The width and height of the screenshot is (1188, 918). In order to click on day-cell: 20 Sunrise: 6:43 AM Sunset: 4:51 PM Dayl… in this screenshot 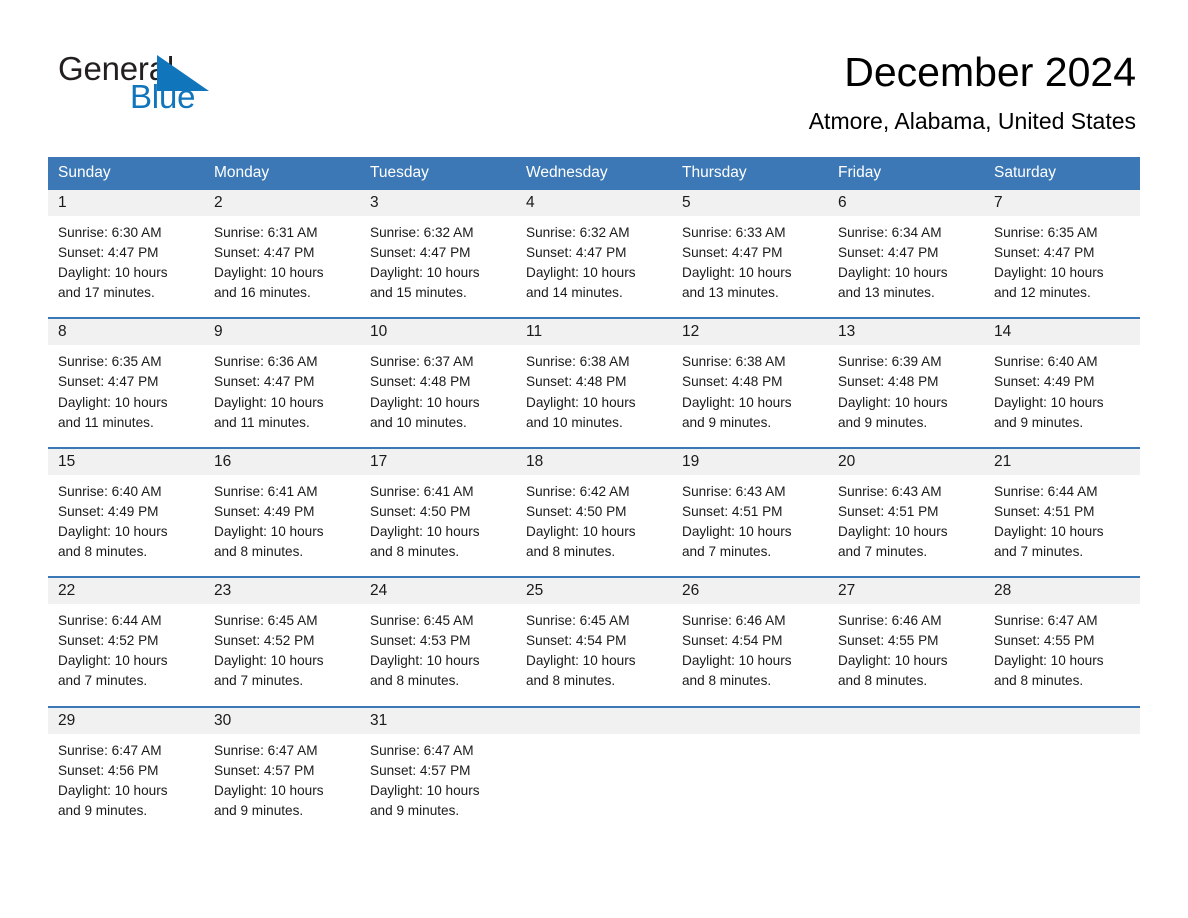, I will do `click(906, 512)`.